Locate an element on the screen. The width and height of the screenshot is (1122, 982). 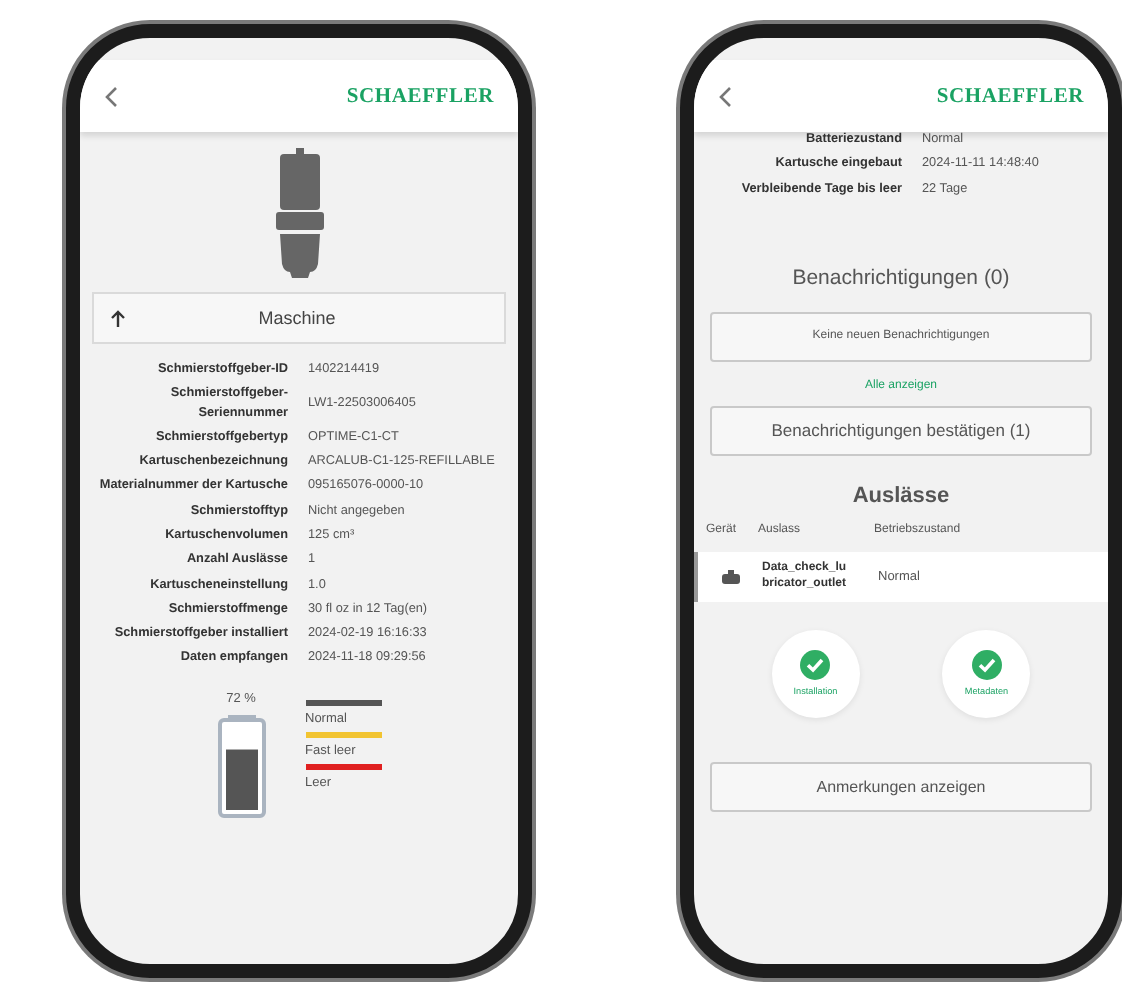
lubricator-icon is located at coordinates (731, 576).